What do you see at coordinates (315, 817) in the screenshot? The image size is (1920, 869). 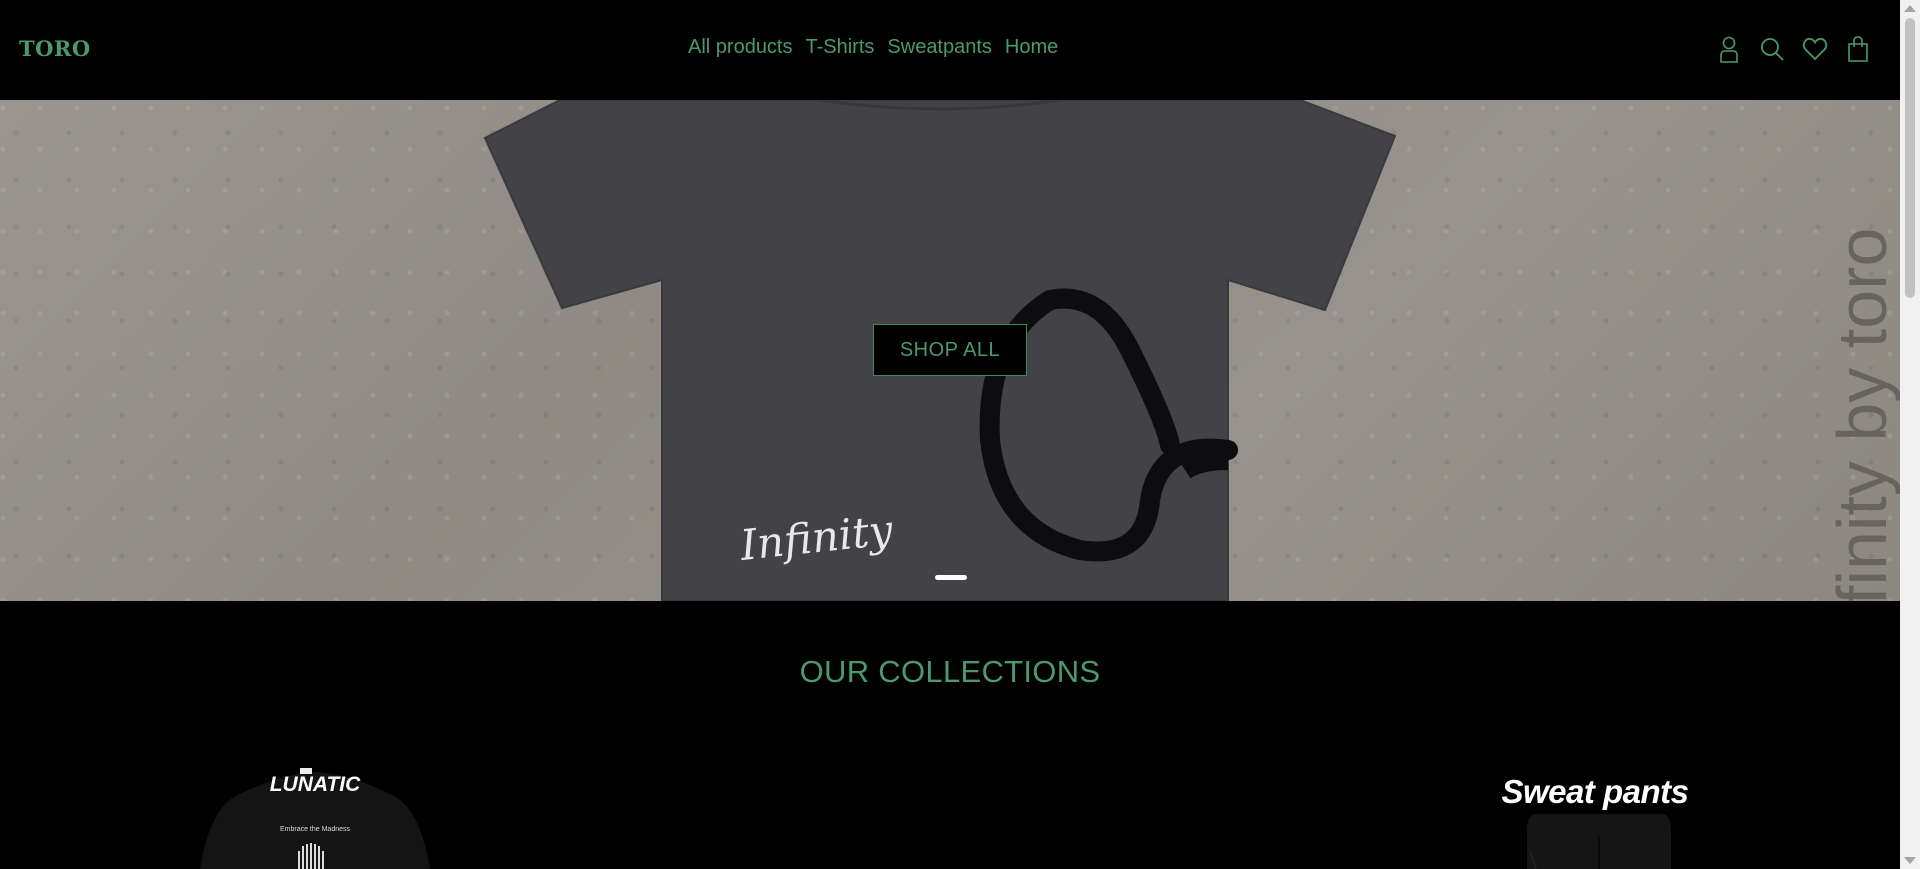 I see `collection-card-lunatic: LUNATIC Embrace the Madness` at bounding box center [315, 817].